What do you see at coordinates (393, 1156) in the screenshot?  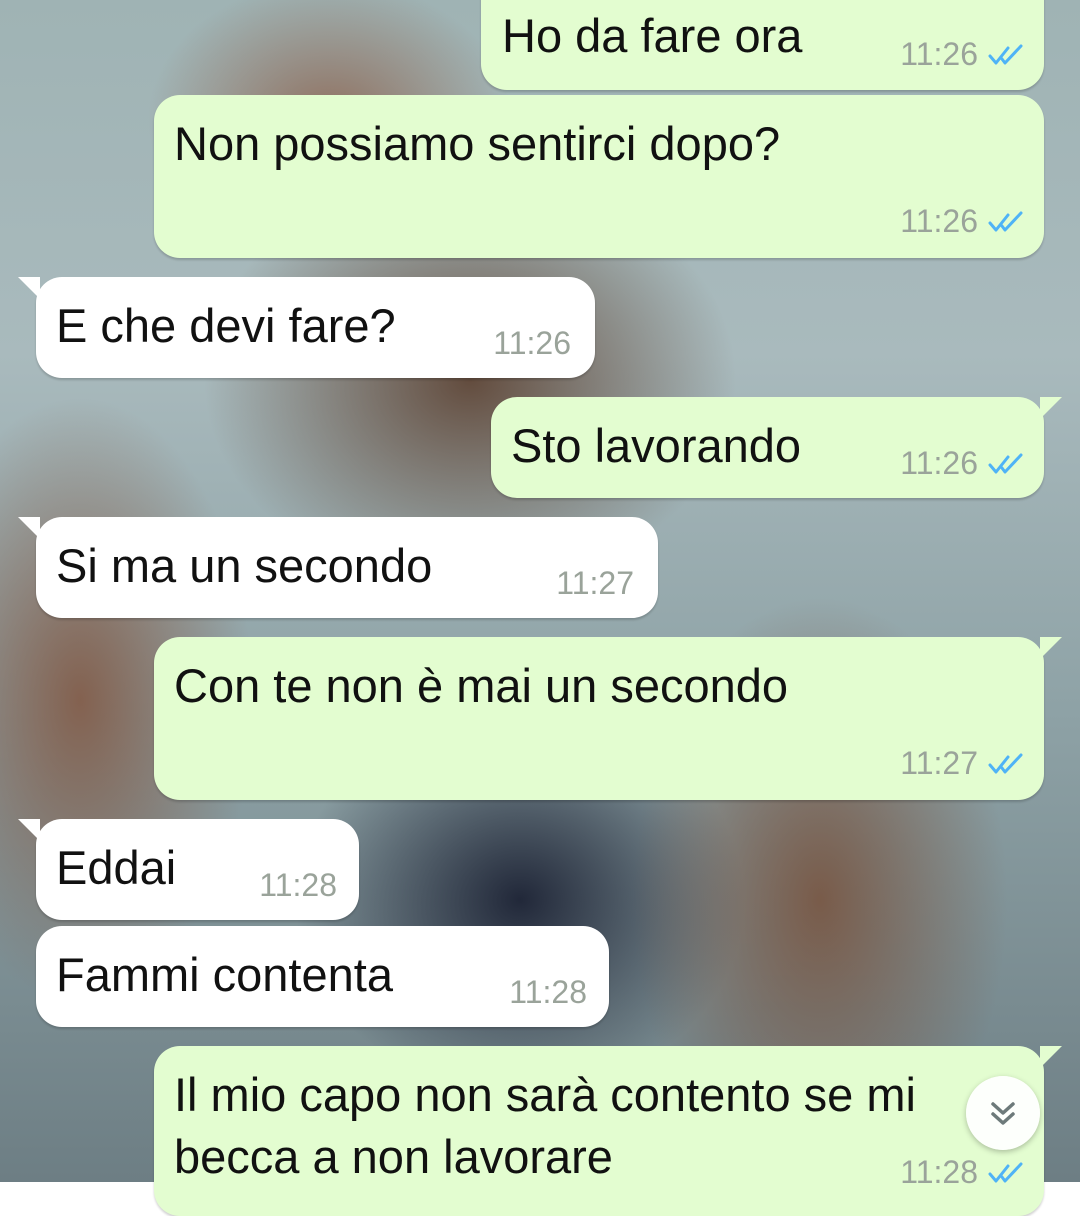 I see `message-text-line-2: becca a non lavorare` at bounding box center [393, 1156].